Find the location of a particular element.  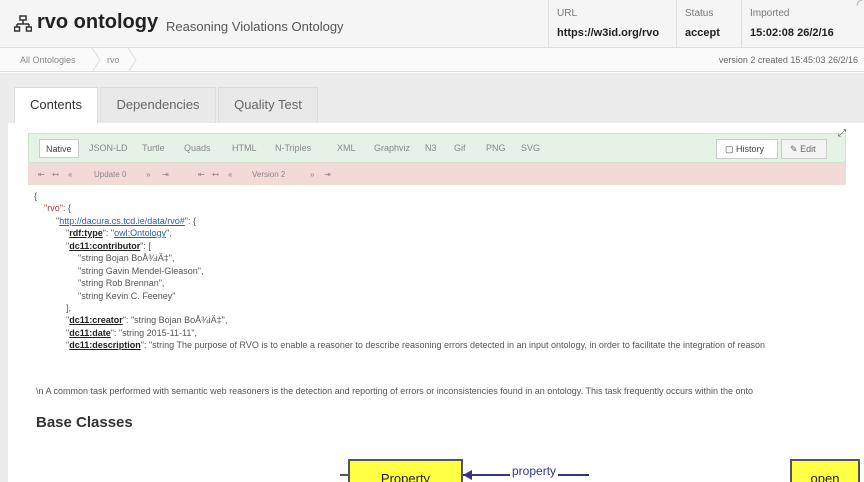

json-open-brace: { is located at coordinates (36, 196).